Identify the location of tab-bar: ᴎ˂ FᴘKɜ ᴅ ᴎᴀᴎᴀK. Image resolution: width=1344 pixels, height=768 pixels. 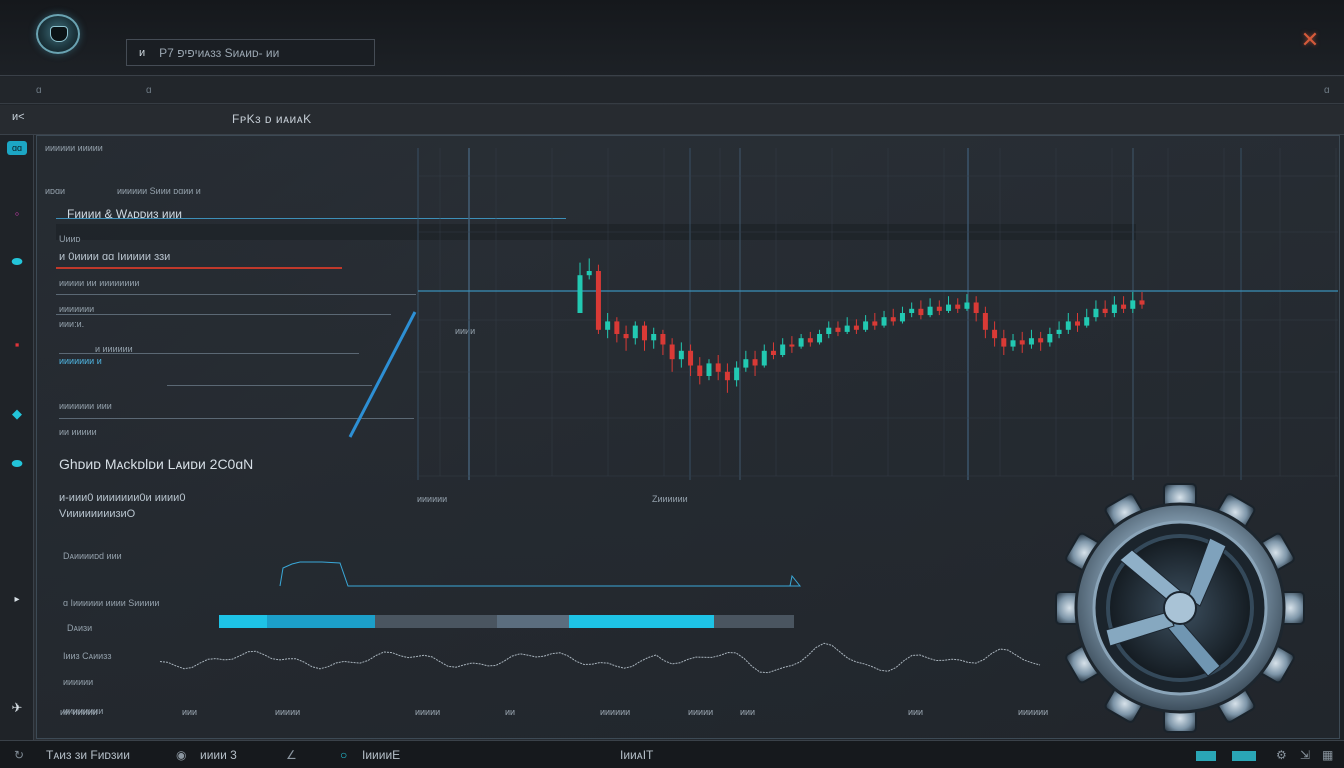
(672, 120).